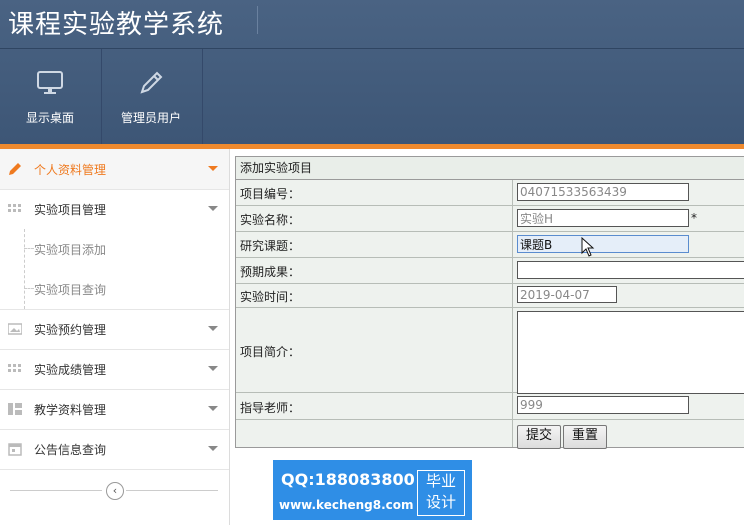  What do you see at coordinates (346, 505) in the screenshot?
I see `watermark-url: www.kecheng8.com` at bounding box center [346, 505].